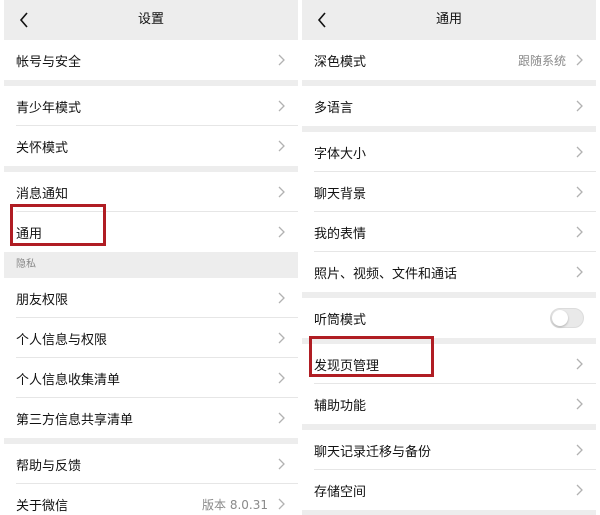 The width and height of the screenshot is (600, 515). Describe the element at coordinates (235, 504) in the screenshot. I see `version-value: 版本 8.0.31` at that location.